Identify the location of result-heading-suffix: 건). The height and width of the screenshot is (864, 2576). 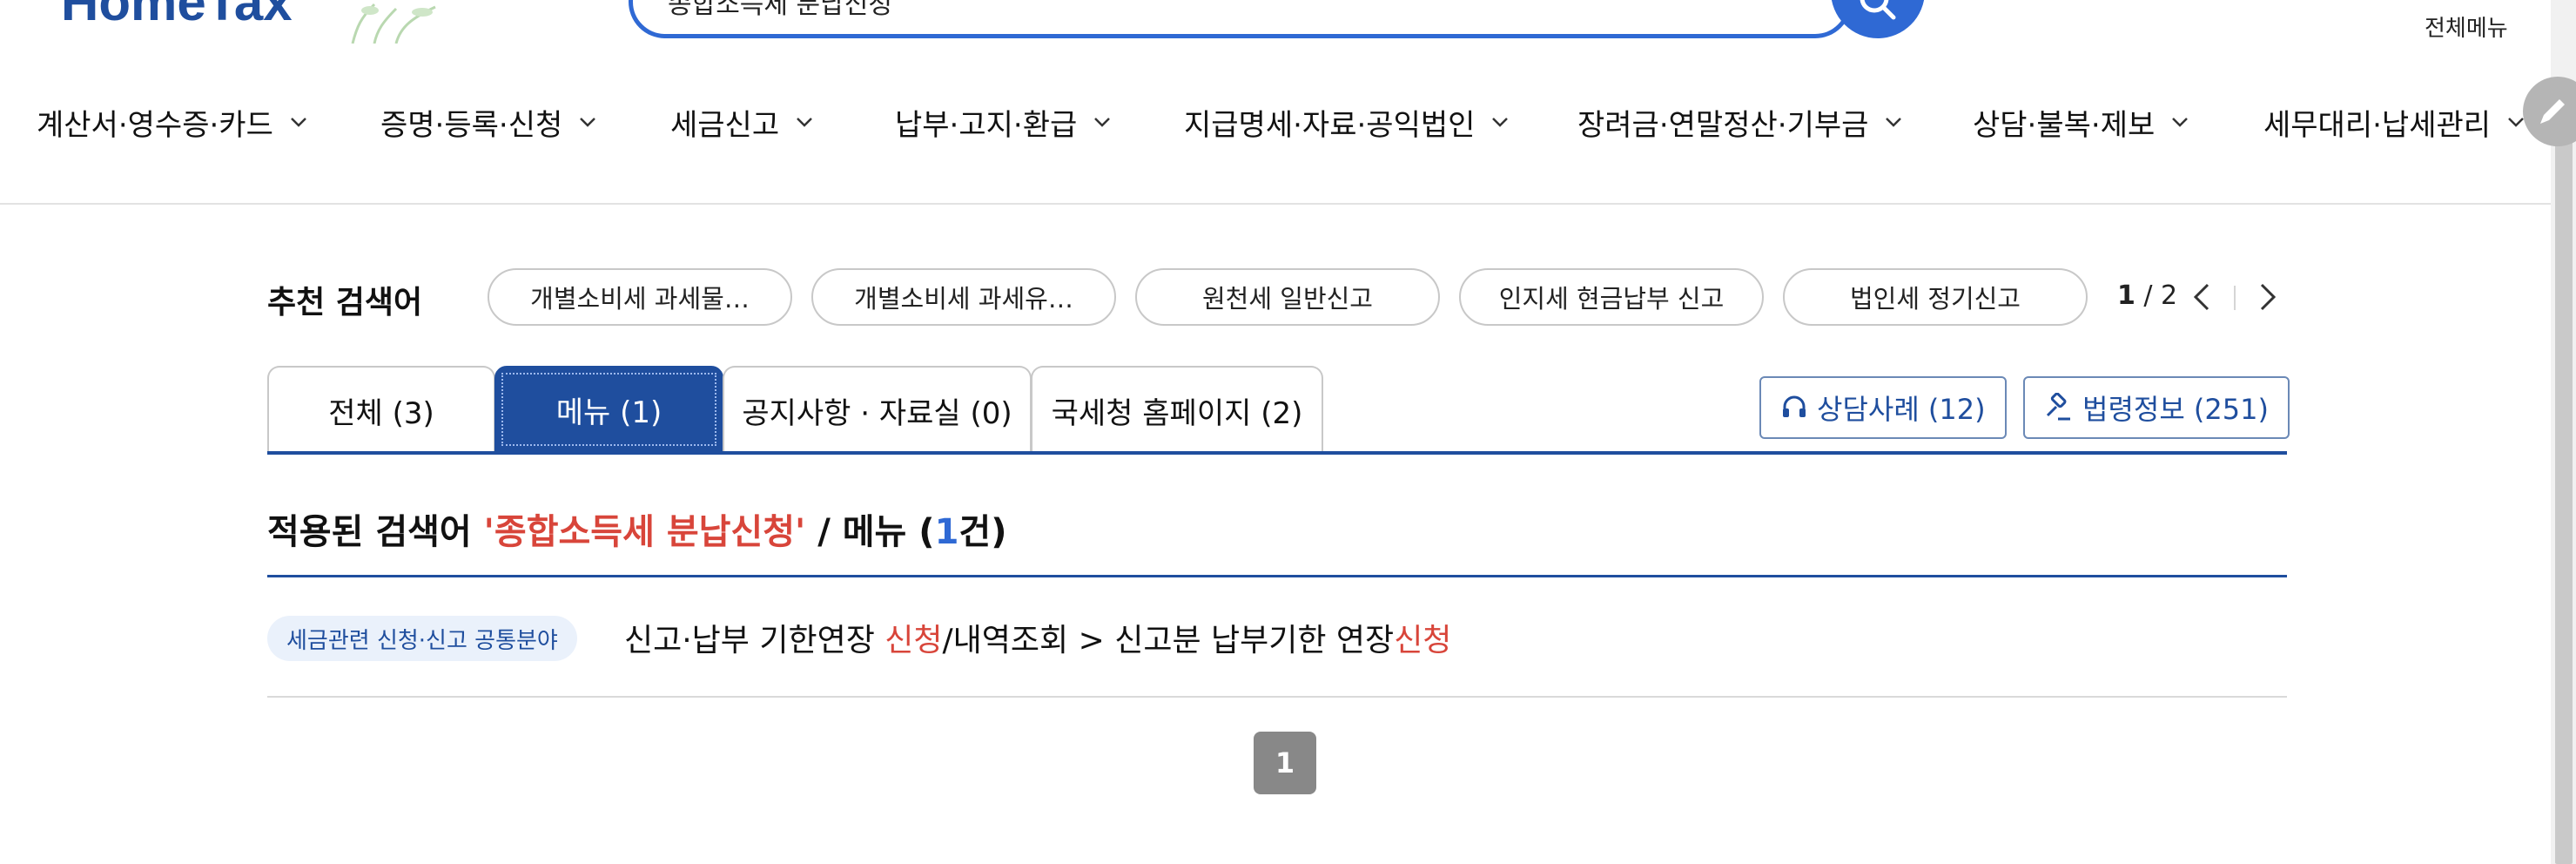
(982, 532).